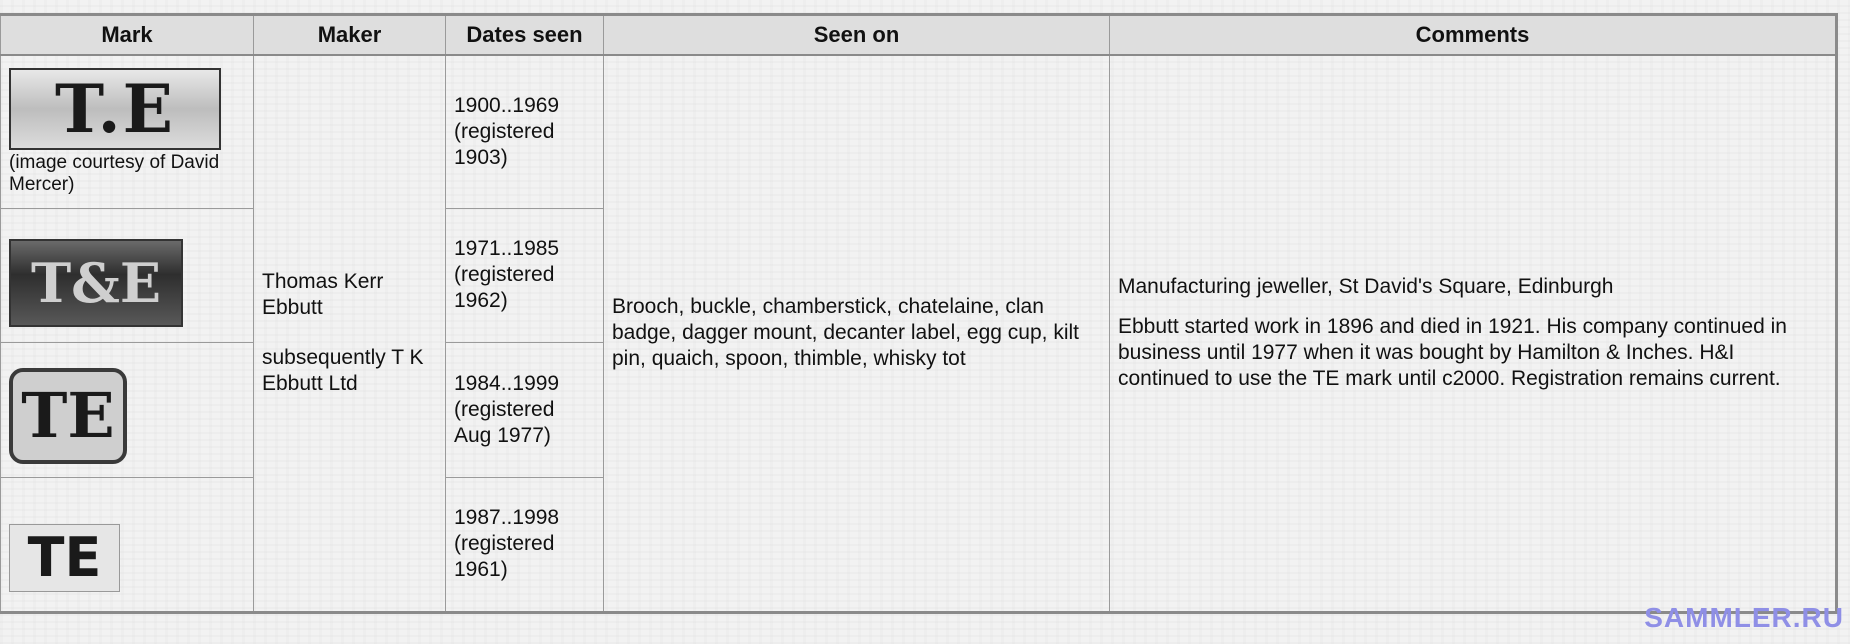 Image resolution: width=1850 pixels, height=644 pixels. Describe the element at coordinates (349, 35) in the screenshot. I see `header-maker: Maker` at that location.